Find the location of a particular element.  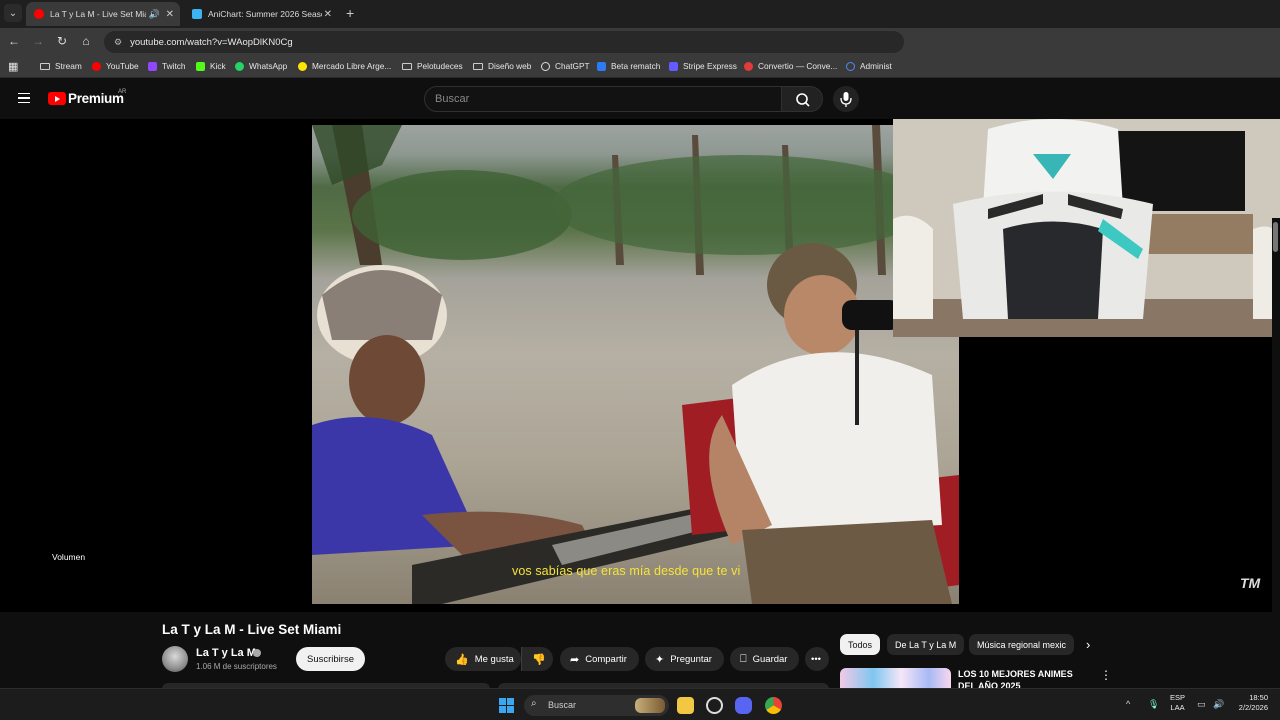

stripe-icon is located at coordinates (673, 66).